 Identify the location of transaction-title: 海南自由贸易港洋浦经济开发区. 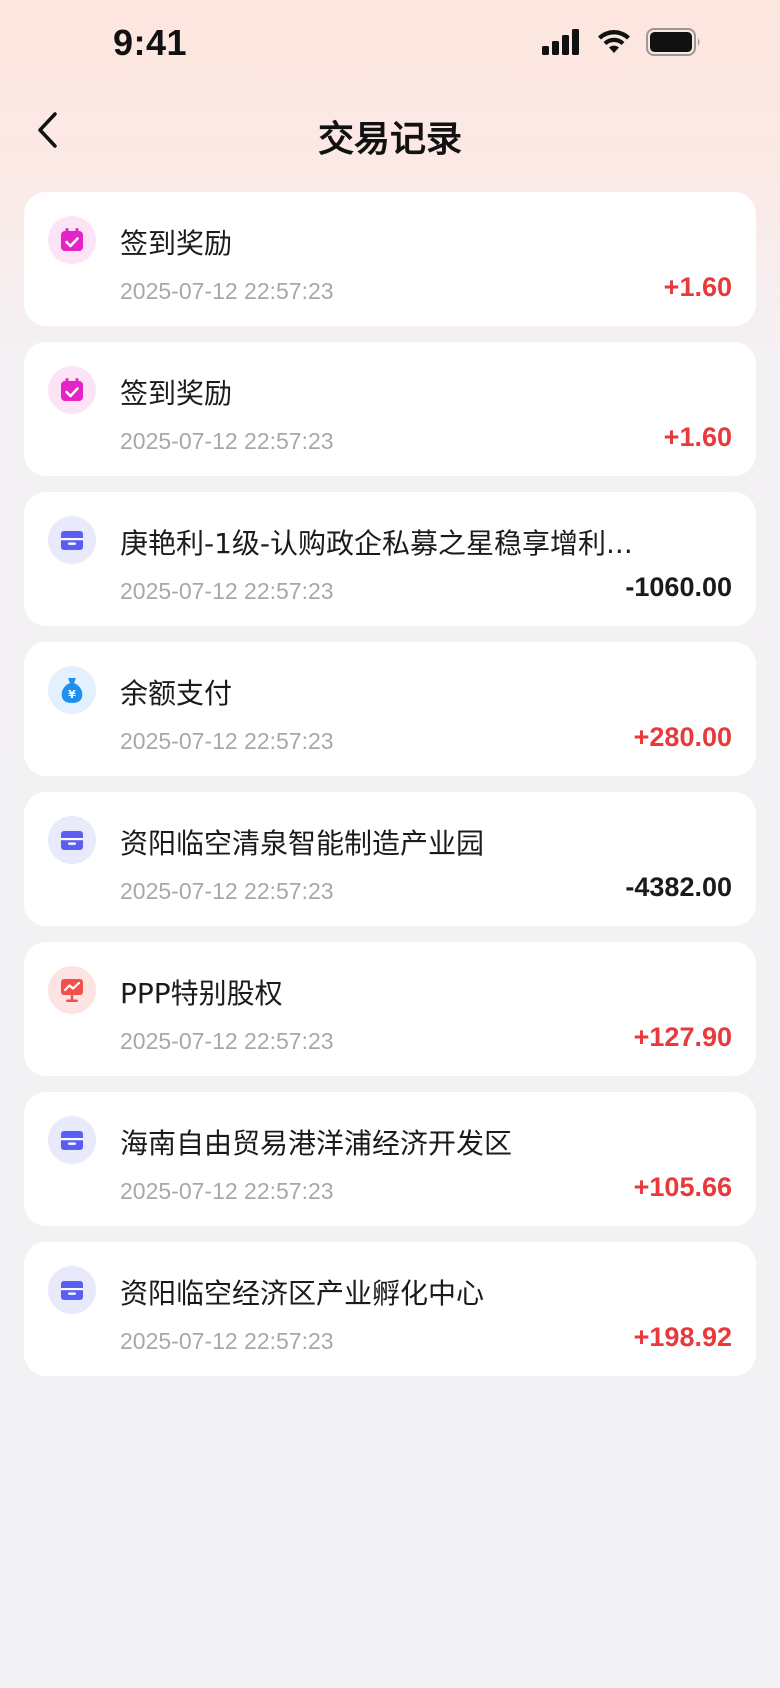
(316, 1143).